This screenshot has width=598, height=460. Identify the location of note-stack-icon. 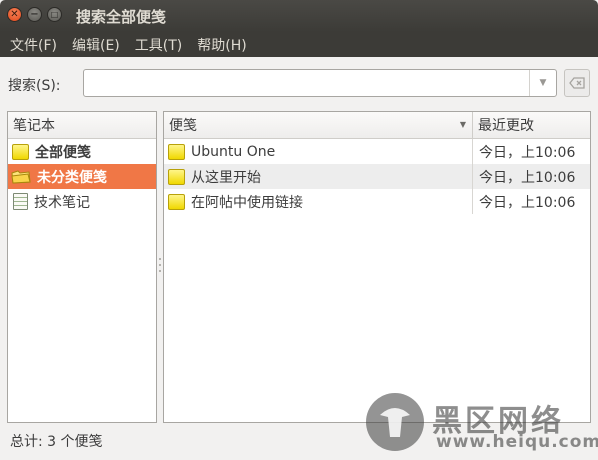
(20, 151).